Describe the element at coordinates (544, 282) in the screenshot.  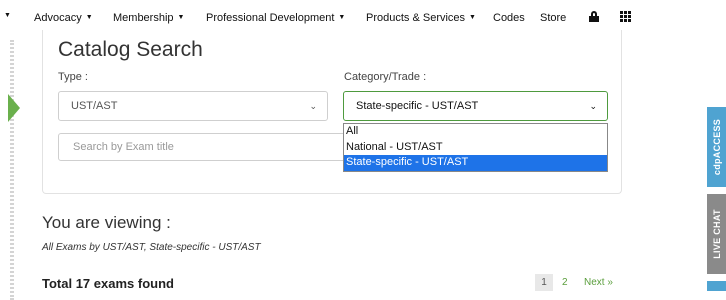
I see `page-1-button: 1` at that location.